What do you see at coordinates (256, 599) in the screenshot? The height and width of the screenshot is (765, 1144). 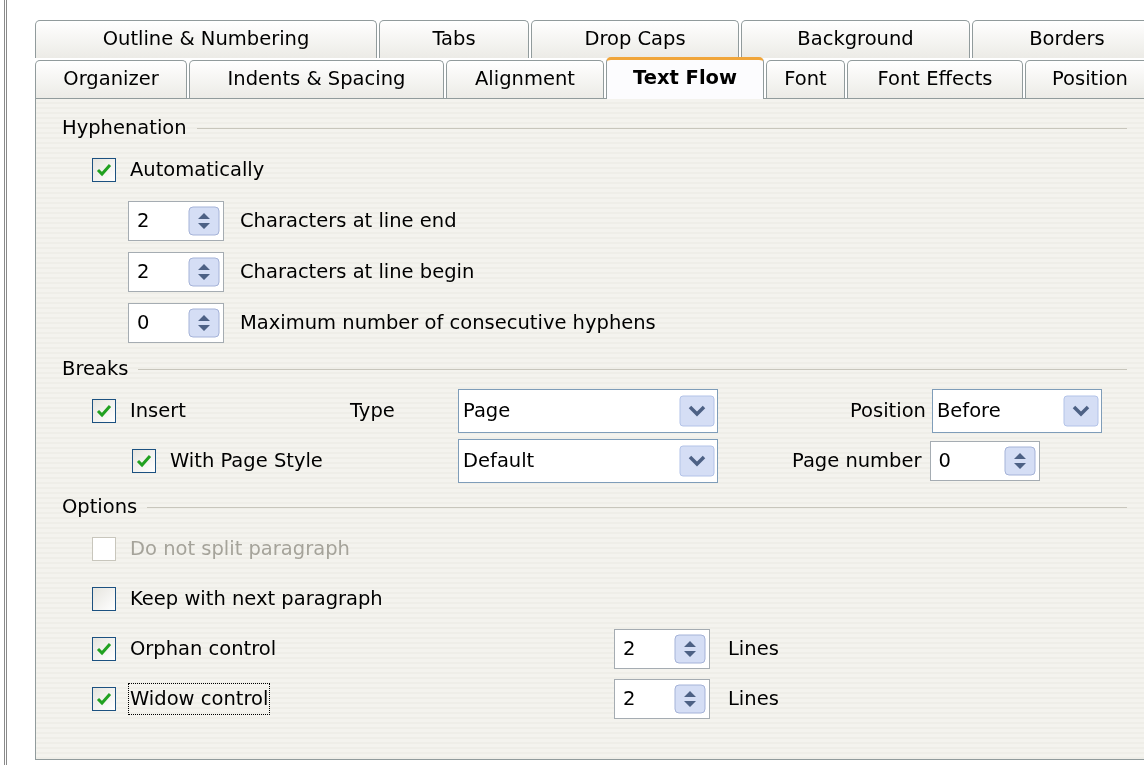 I see `checkbox-label: Keep with next paragraph` at bounding box center [256, 599].